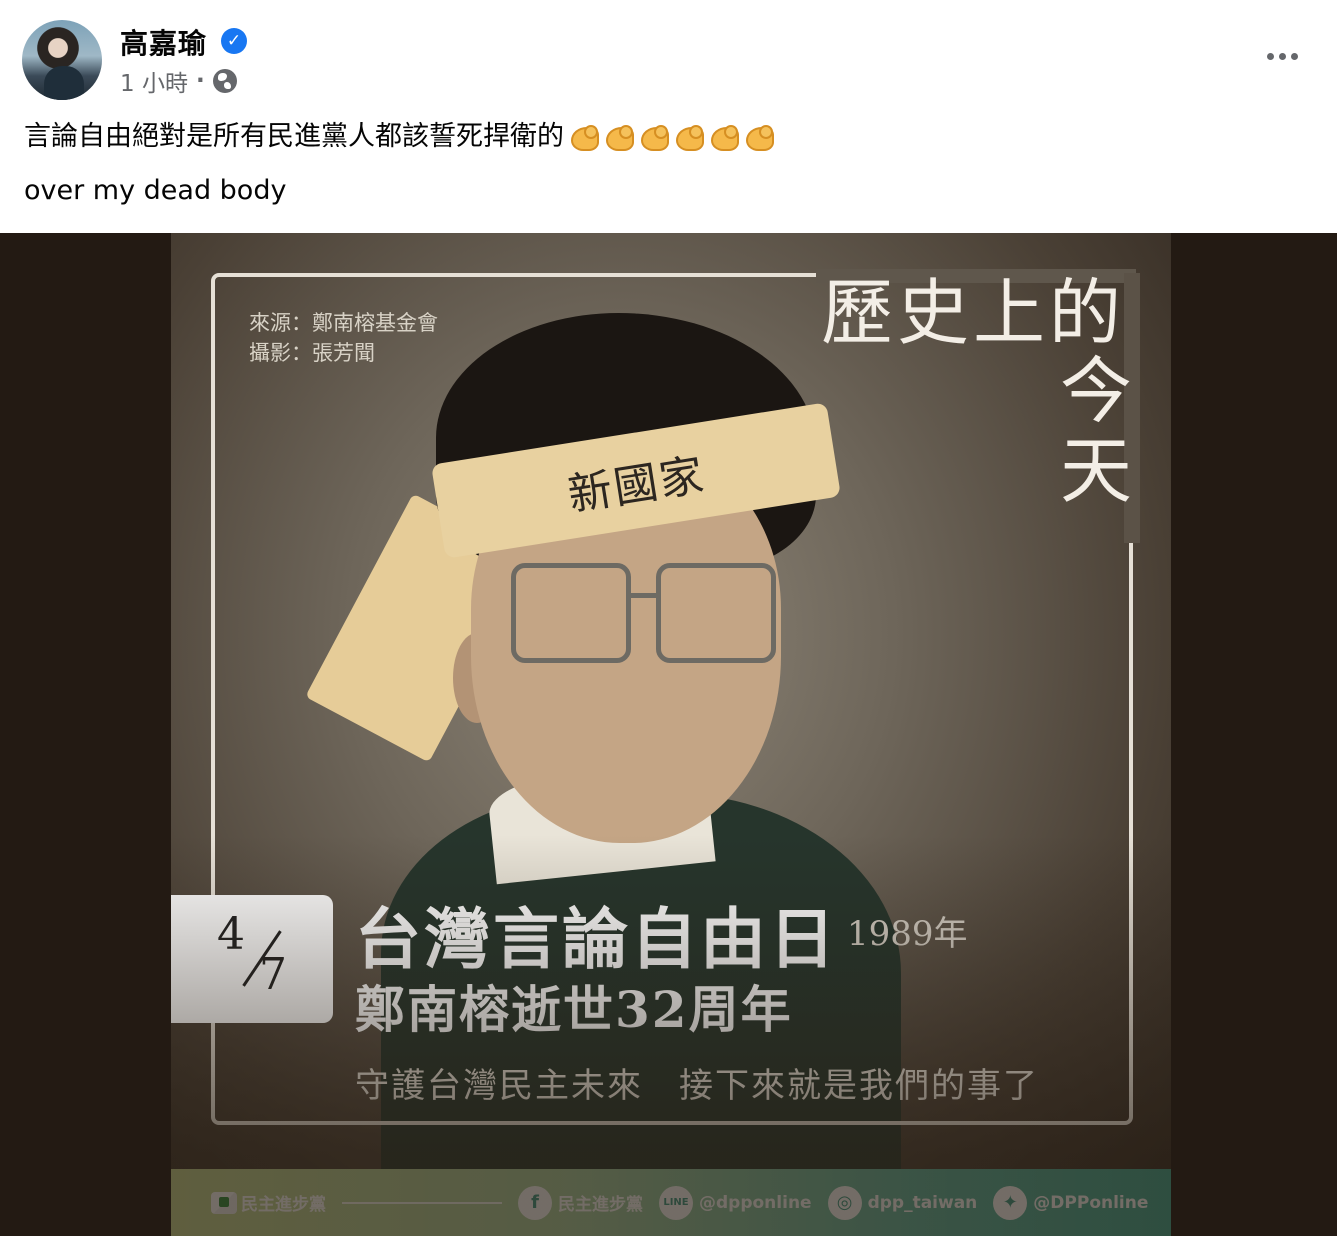 Image resolution: width=1337 pixels, height=1236 pixels. I want to click on poster-main-title: 台灣言論自由日, so click(596, 939).